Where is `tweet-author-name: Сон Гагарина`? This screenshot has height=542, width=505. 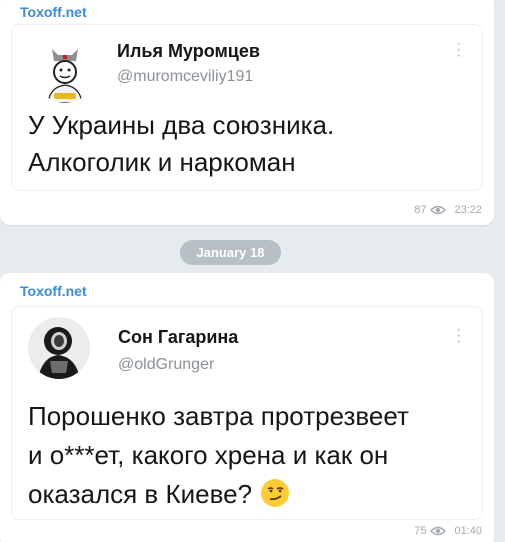
tweet-author-name: Сон Гагарина is located at coordinates (178, 337).